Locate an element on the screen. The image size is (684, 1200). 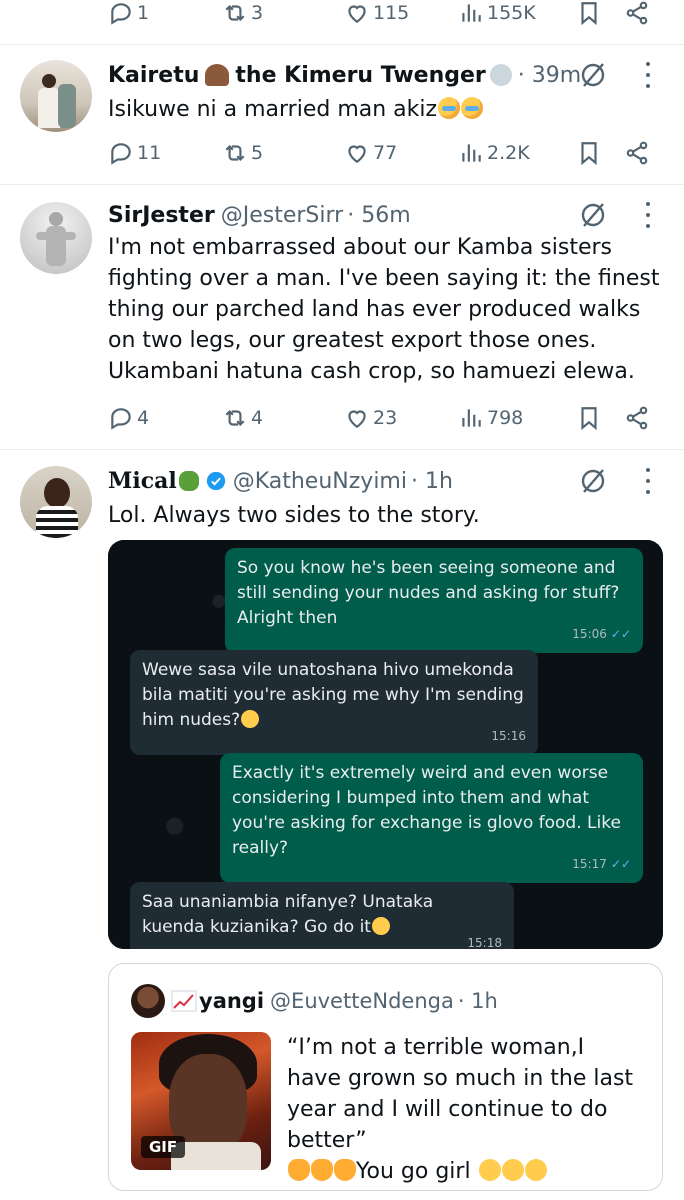
repost-button: 4 is located at coordinates (242, 418).